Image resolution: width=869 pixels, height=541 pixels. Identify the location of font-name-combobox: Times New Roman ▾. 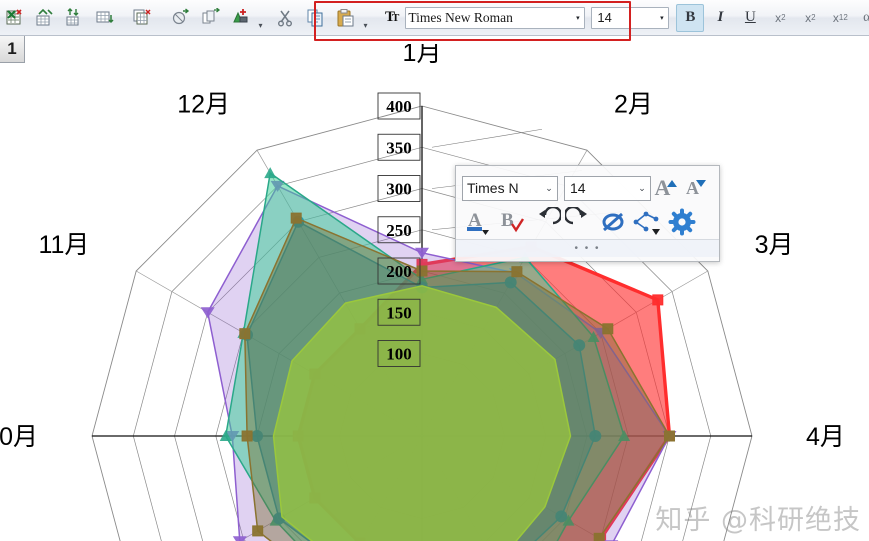
(495, 17).